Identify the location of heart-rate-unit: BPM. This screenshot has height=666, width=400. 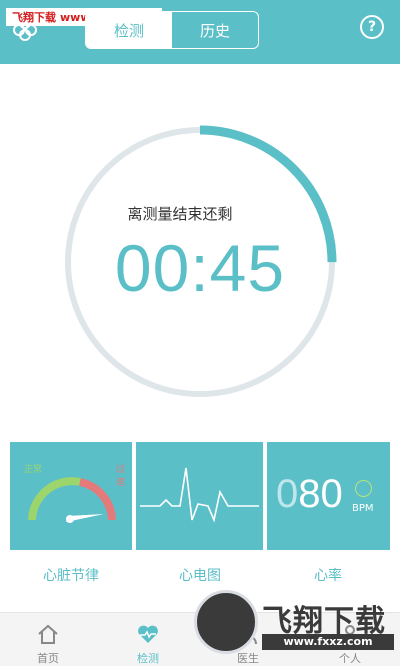
(363, 508).